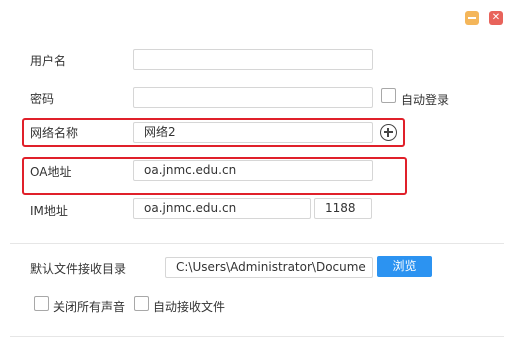 The width and height of the screenshot is (510, 343). I want to click on mute-all-label: 关闭所有声音, so click(89, 307).